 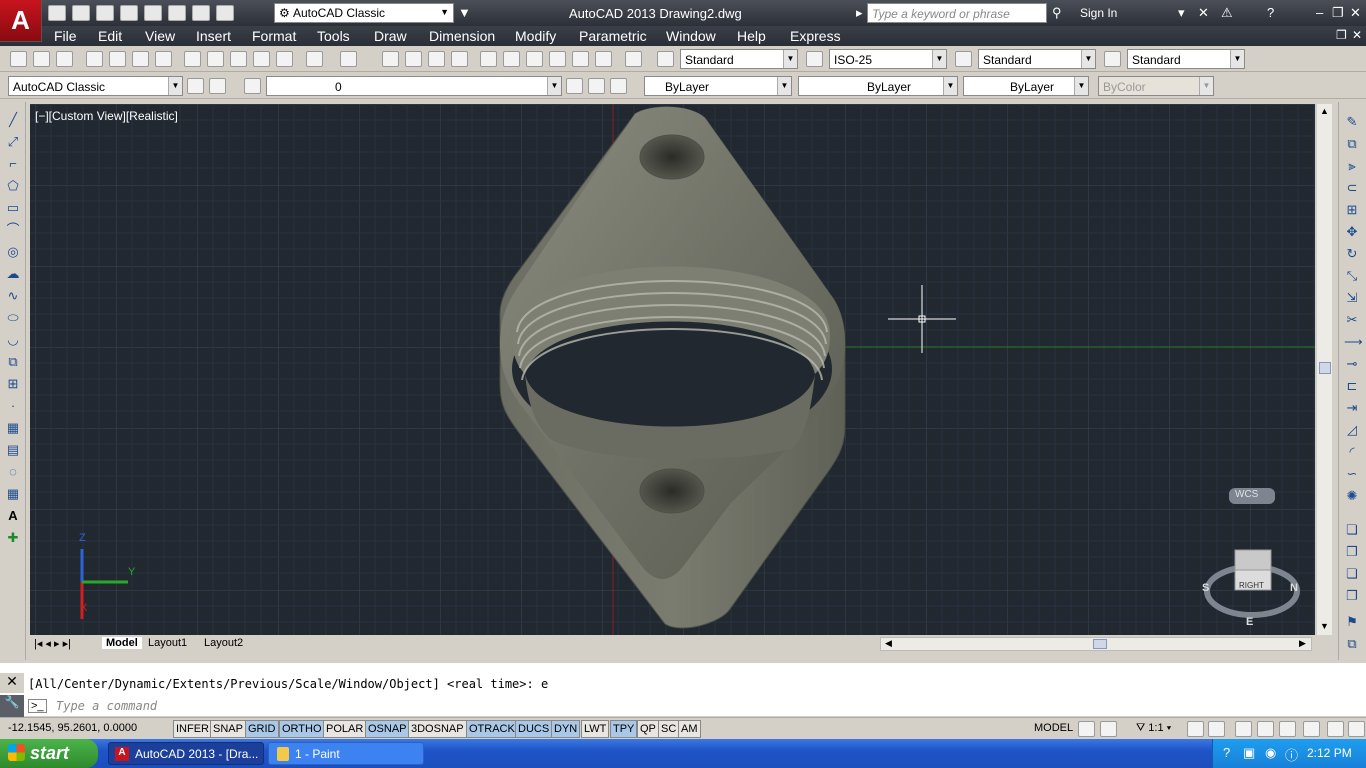 I want to click on designcenter-icon, so click(x=511, y=59).